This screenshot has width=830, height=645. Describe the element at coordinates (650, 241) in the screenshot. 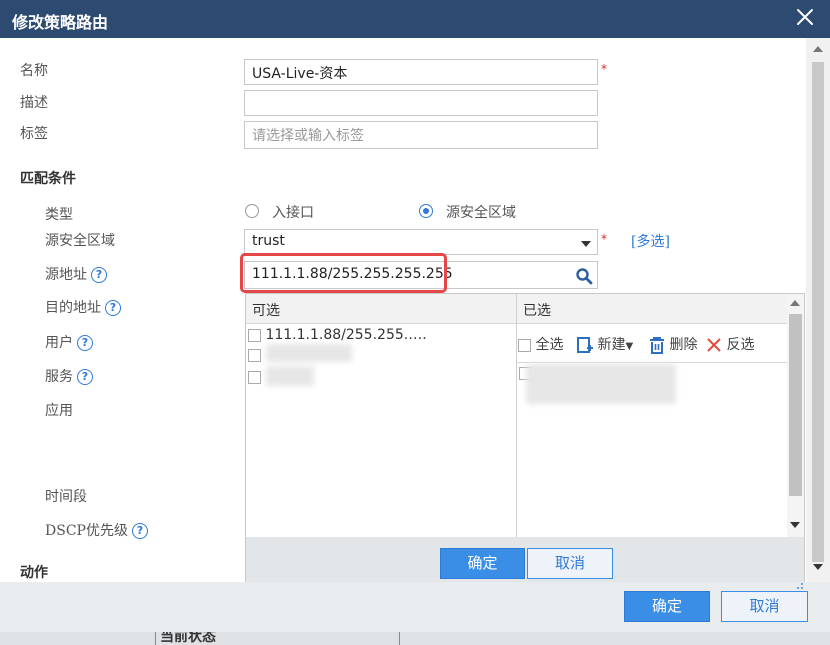

I see `multi-select-link: [多选]` at that location.